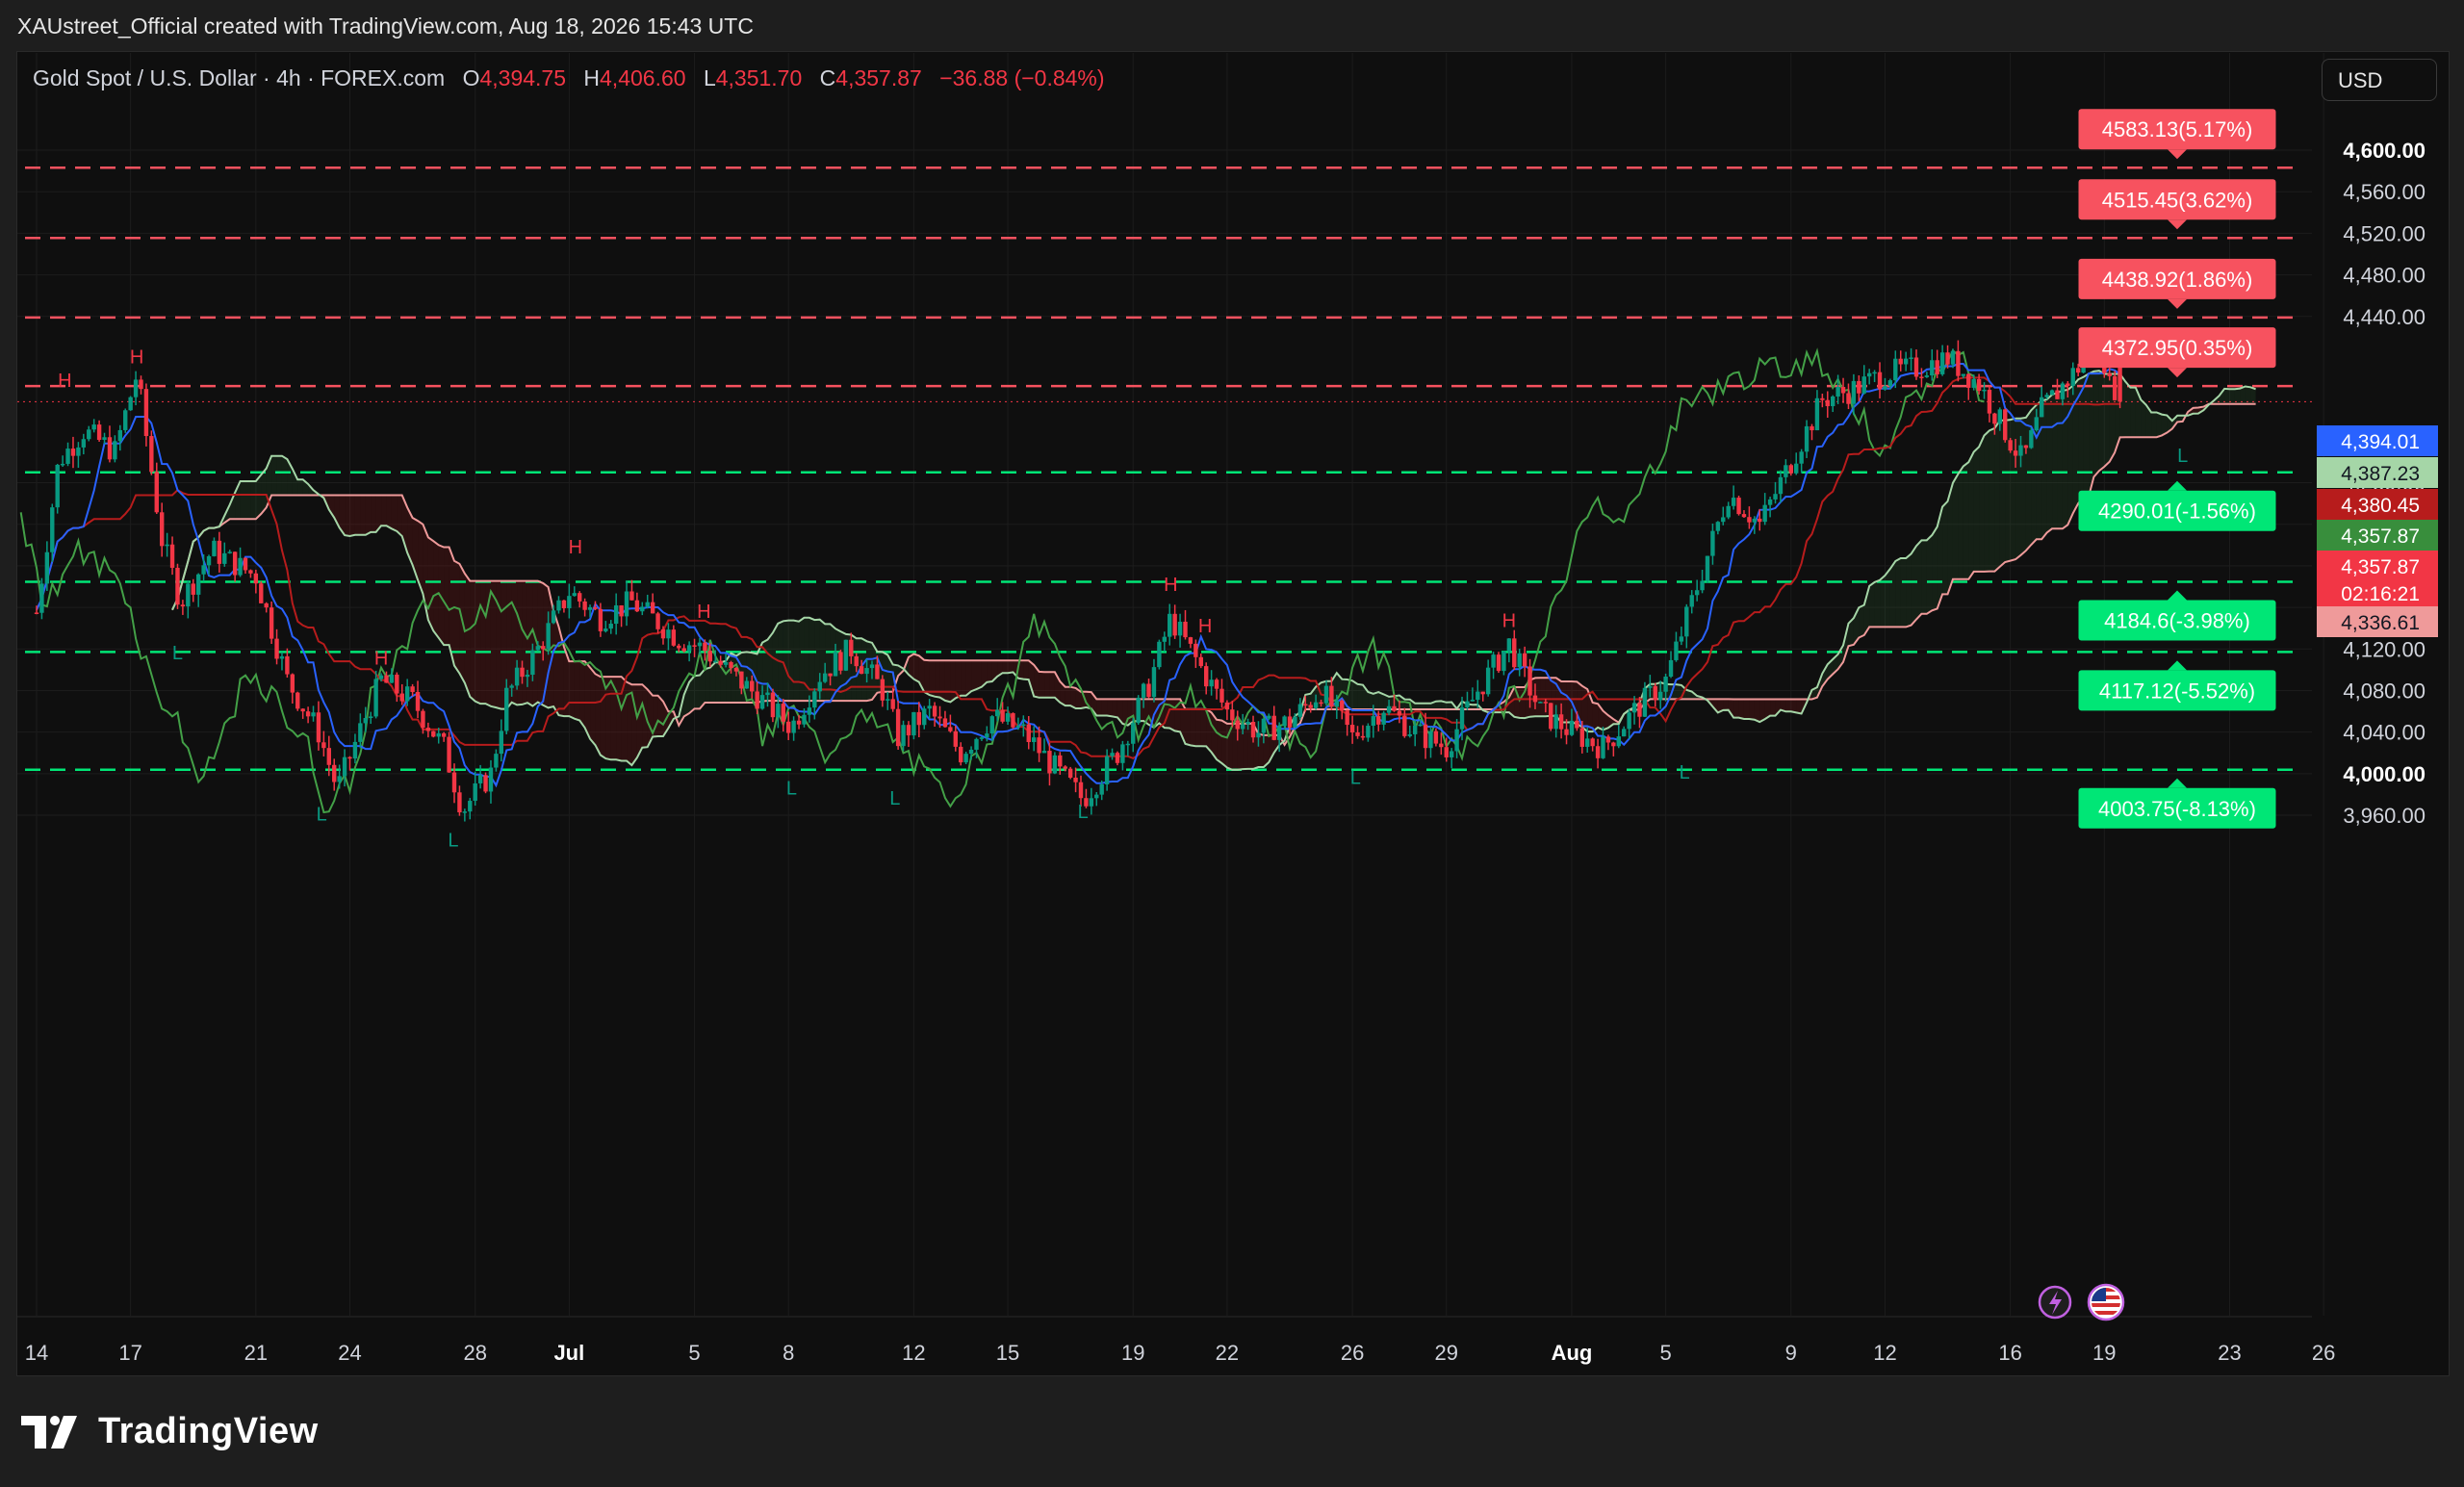 The width and height of the screenshot is (2464, 1487). Describe the element at coordinates (2323, 1353) in the screenshot. I see `time-tick-label: 26` at that location.